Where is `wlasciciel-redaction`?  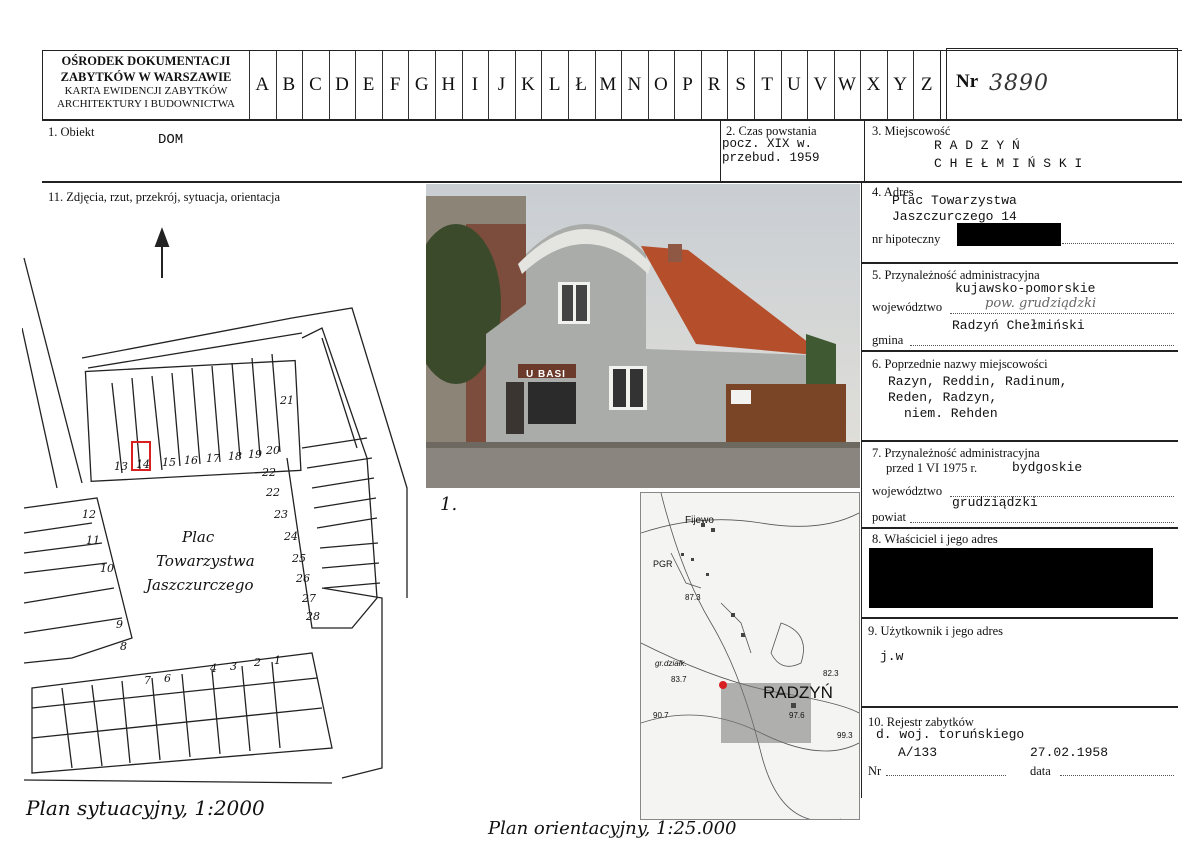 wlasciciel-redaction is located at coordinates (1011, 578).